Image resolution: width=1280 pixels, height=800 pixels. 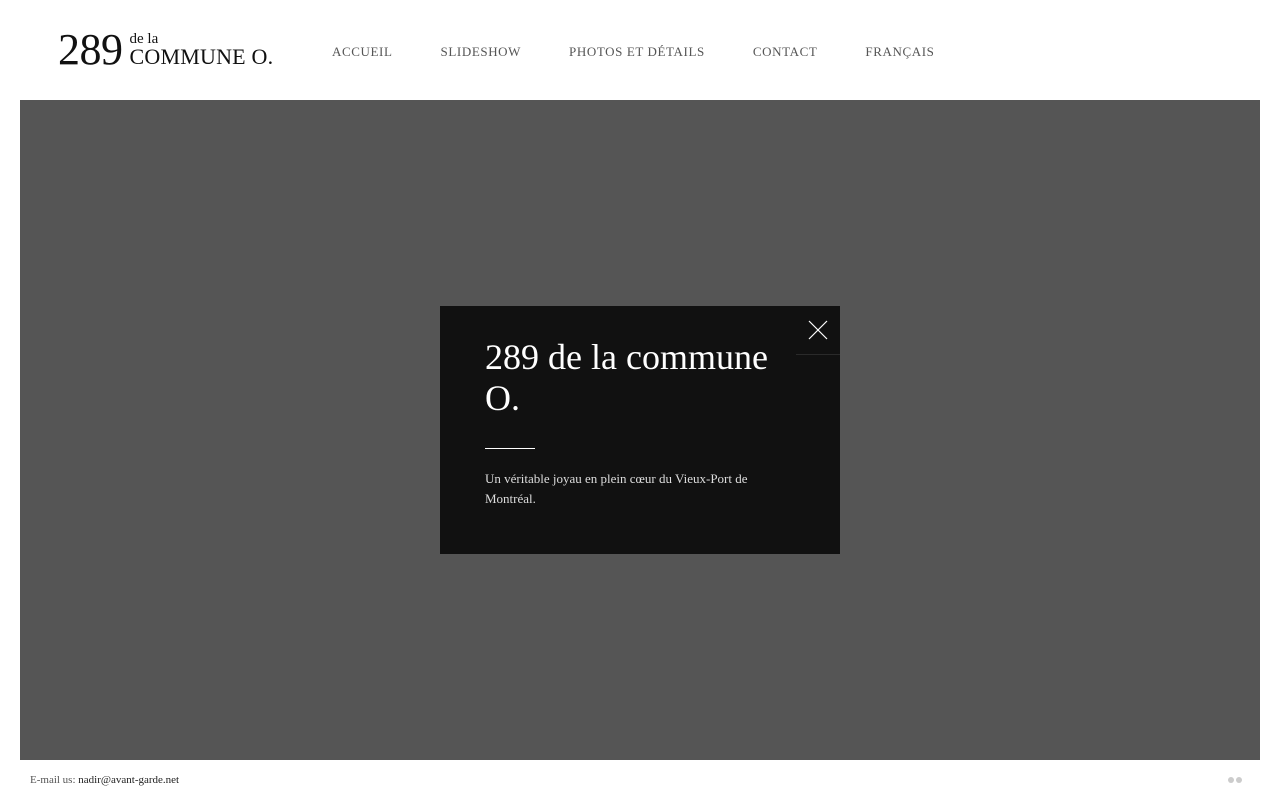 I want to click on flickr-icon-dot-right, so click(x=1239, y=780).